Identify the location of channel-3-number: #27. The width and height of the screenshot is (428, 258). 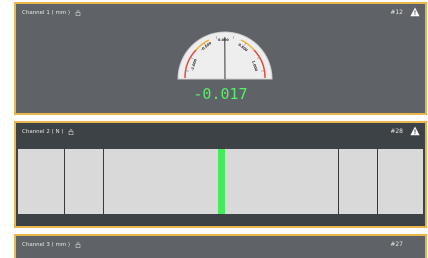
(396, 244).